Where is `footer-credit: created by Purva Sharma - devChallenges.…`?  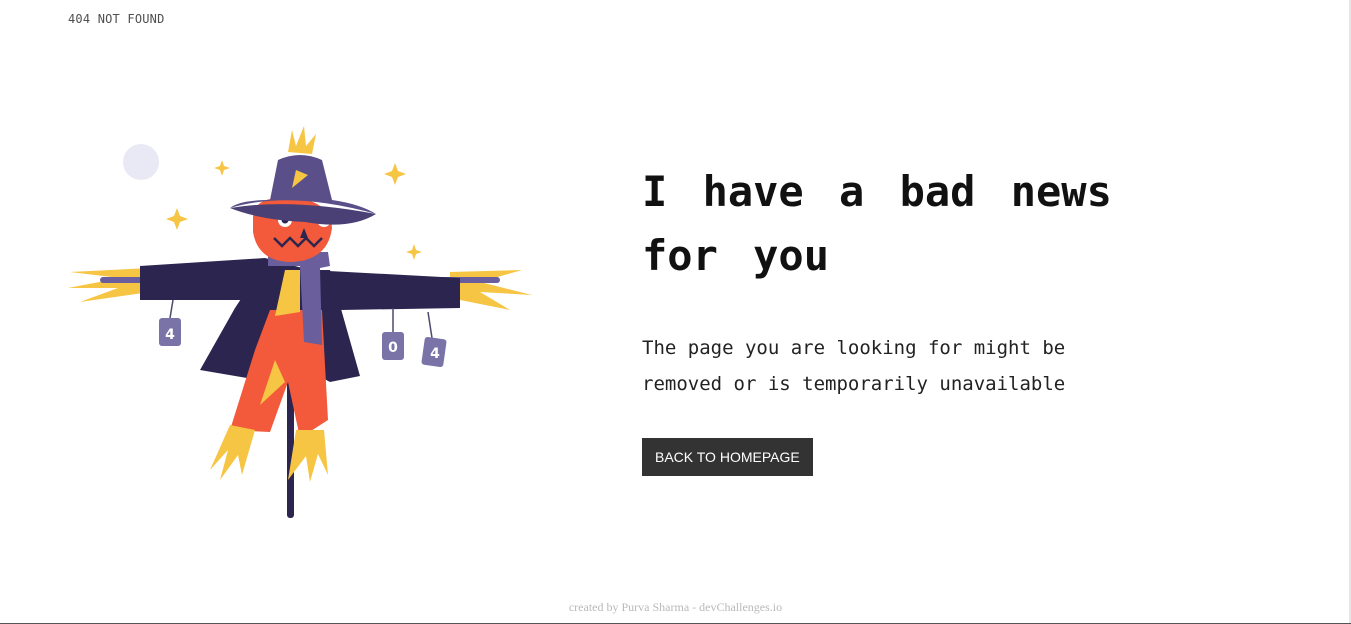
footer-credit: created by Purva Sharma - devChallenges.… is located at coordinates (675, 607).